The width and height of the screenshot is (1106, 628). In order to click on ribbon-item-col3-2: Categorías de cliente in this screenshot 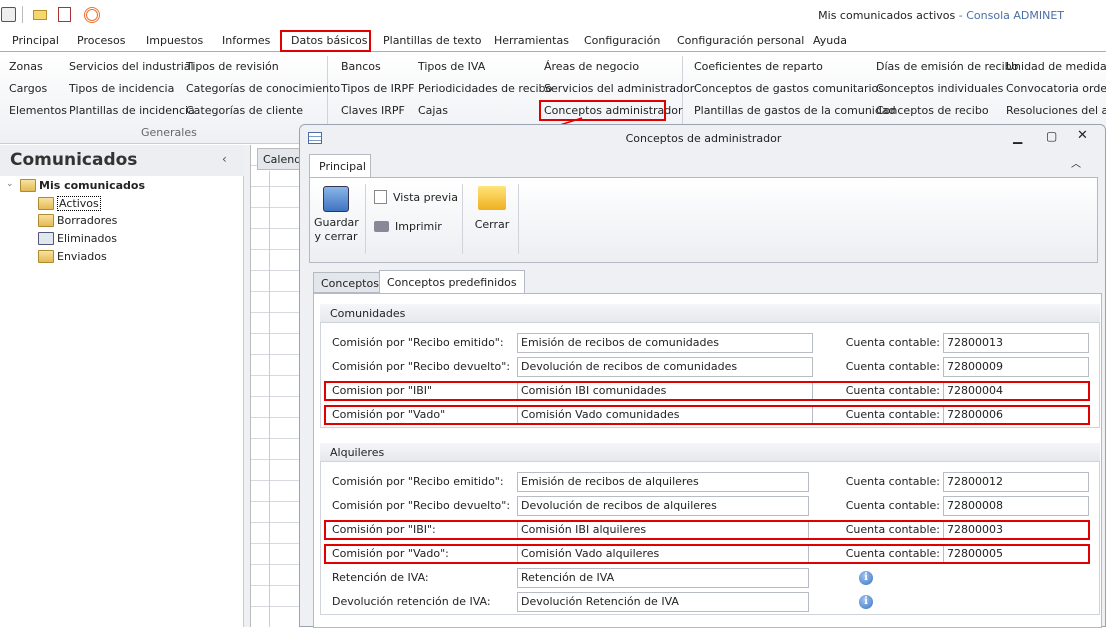, I will do `click(244, 110)`.